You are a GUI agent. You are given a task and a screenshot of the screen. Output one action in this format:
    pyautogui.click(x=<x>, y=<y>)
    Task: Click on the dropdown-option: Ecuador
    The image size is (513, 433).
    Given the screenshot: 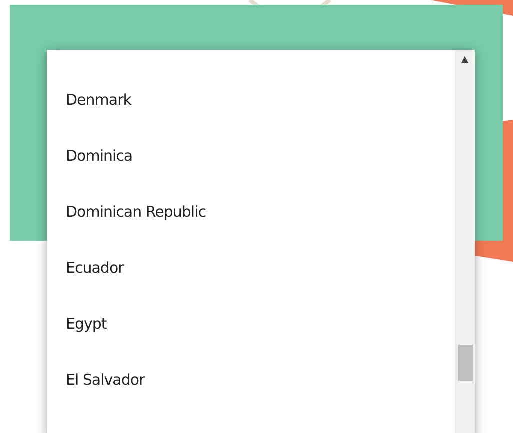 What is the action you would take?
    pyautogui.click(x=251, y=282)
    